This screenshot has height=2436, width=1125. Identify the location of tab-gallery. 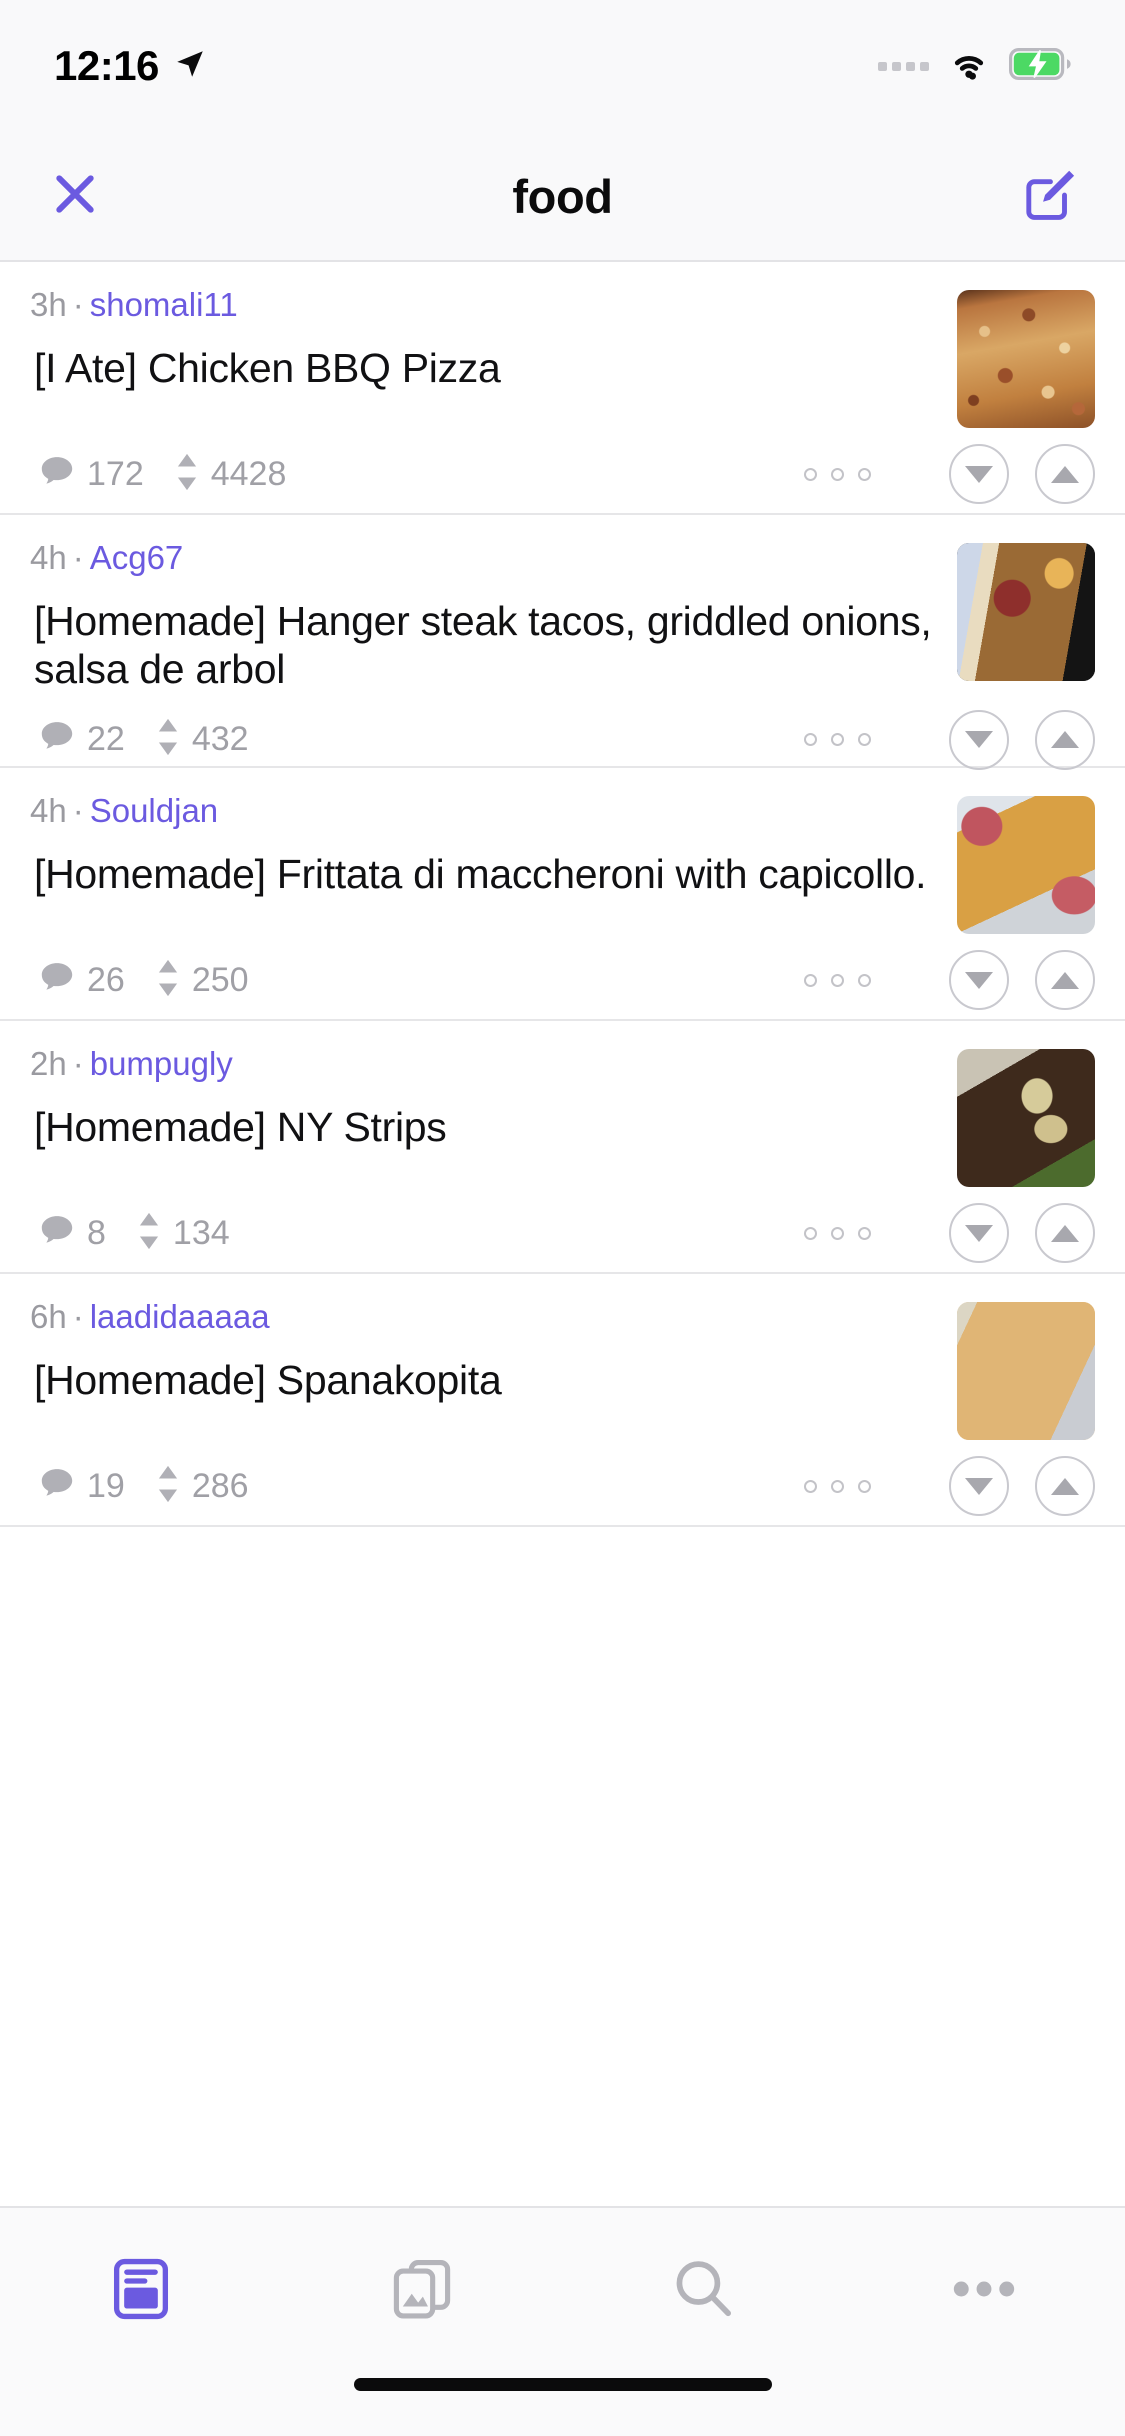
(421, 2291).